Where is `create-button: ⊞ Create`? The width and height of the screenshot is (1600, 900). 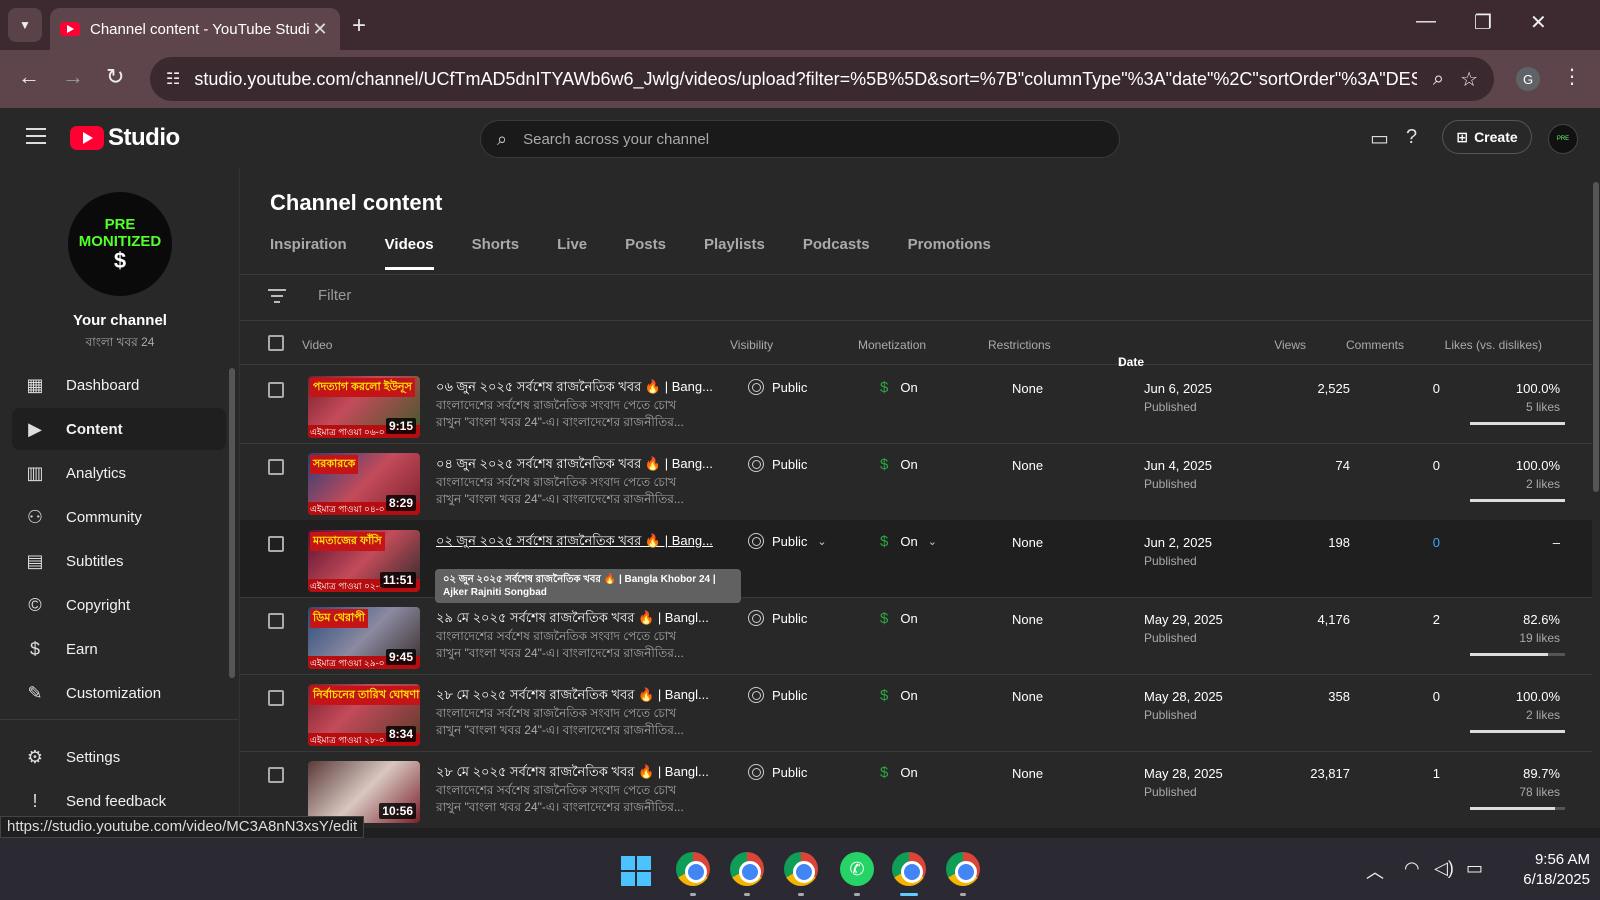
create-button: ⊞ Create is located at coordinates (1487, 137).